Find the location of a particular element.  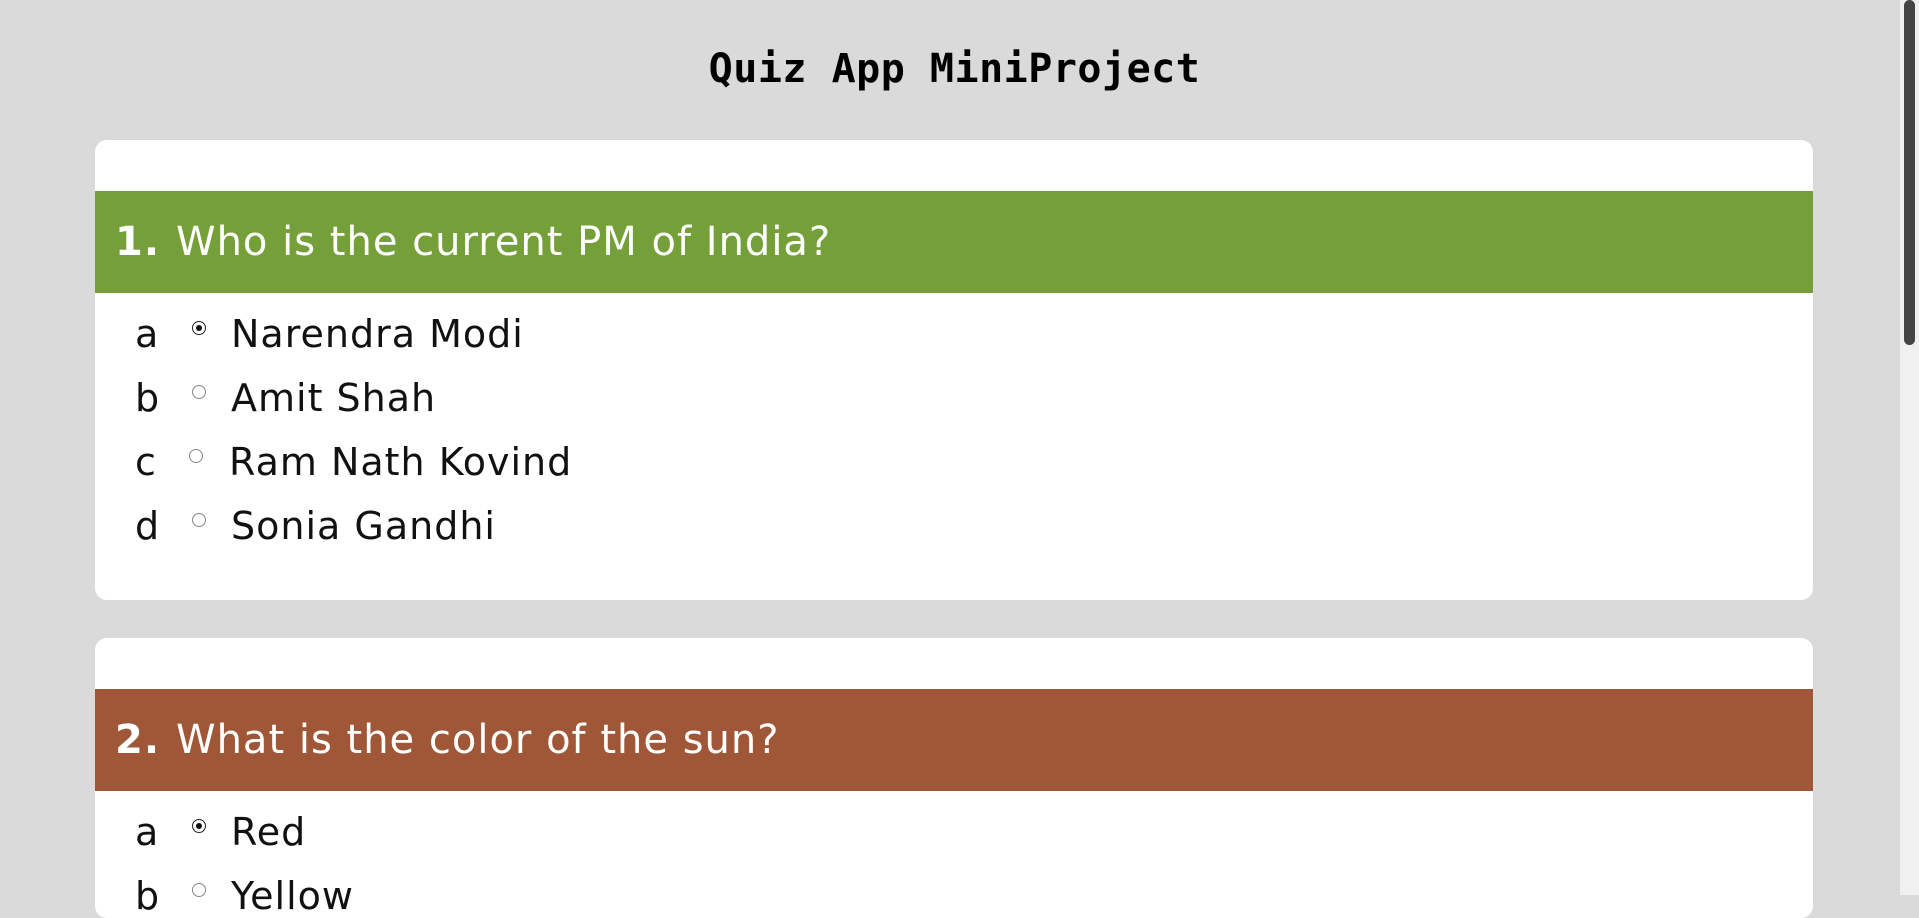

vertical-scrollbar is located at coordinates (1909, 447).